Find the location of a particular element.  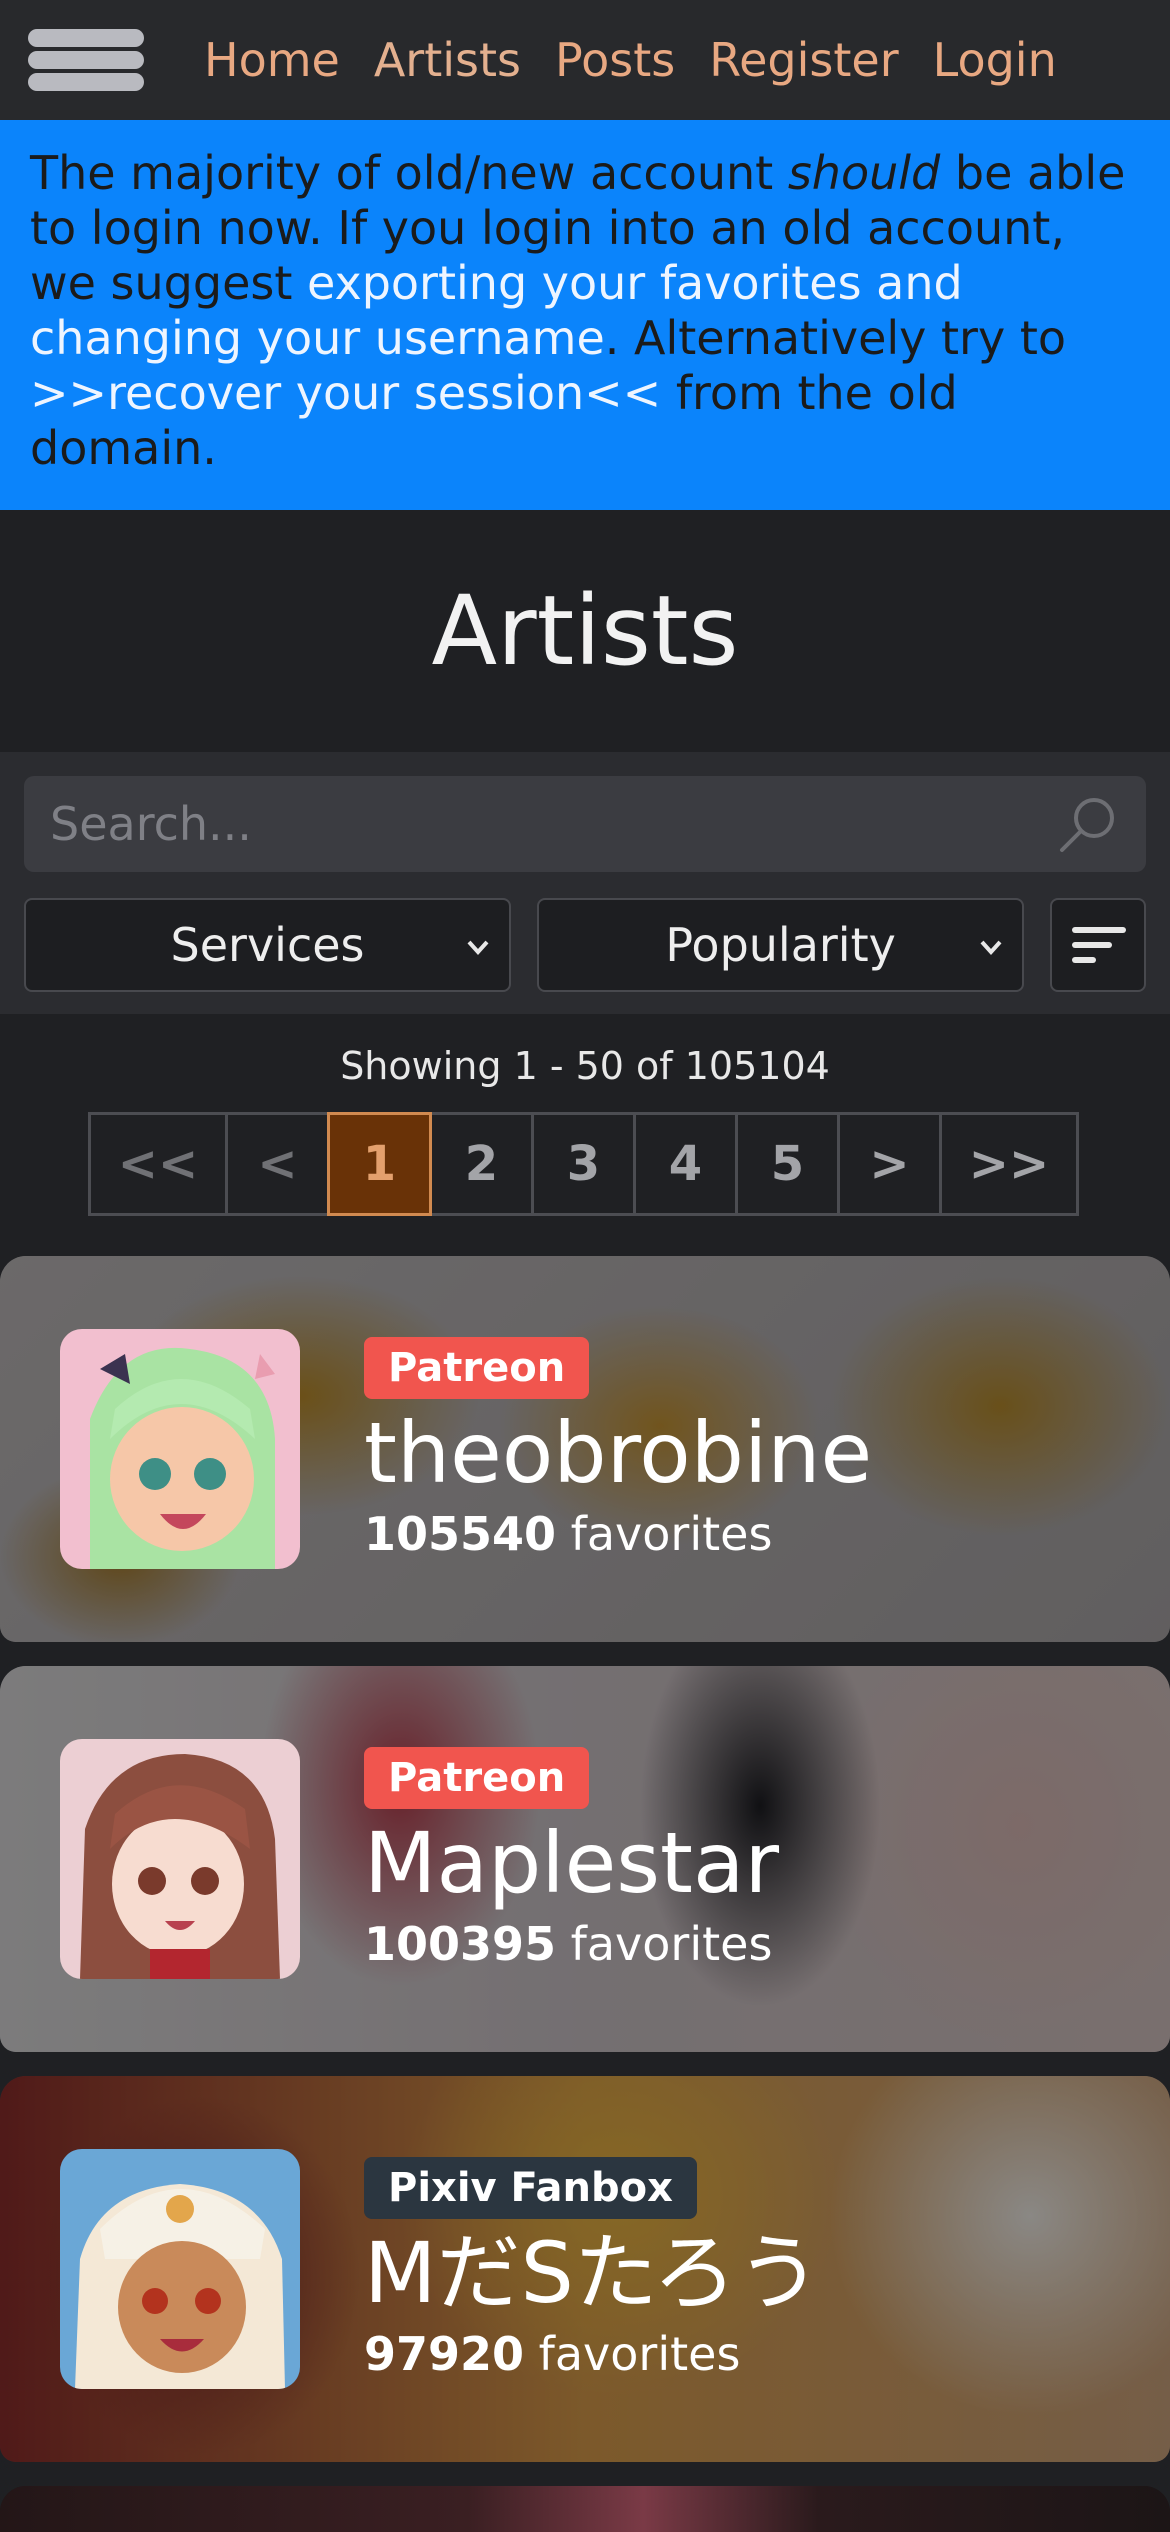

results-count: Showing 1 - 50 of 105104 is located at coordinates (585, 1066).